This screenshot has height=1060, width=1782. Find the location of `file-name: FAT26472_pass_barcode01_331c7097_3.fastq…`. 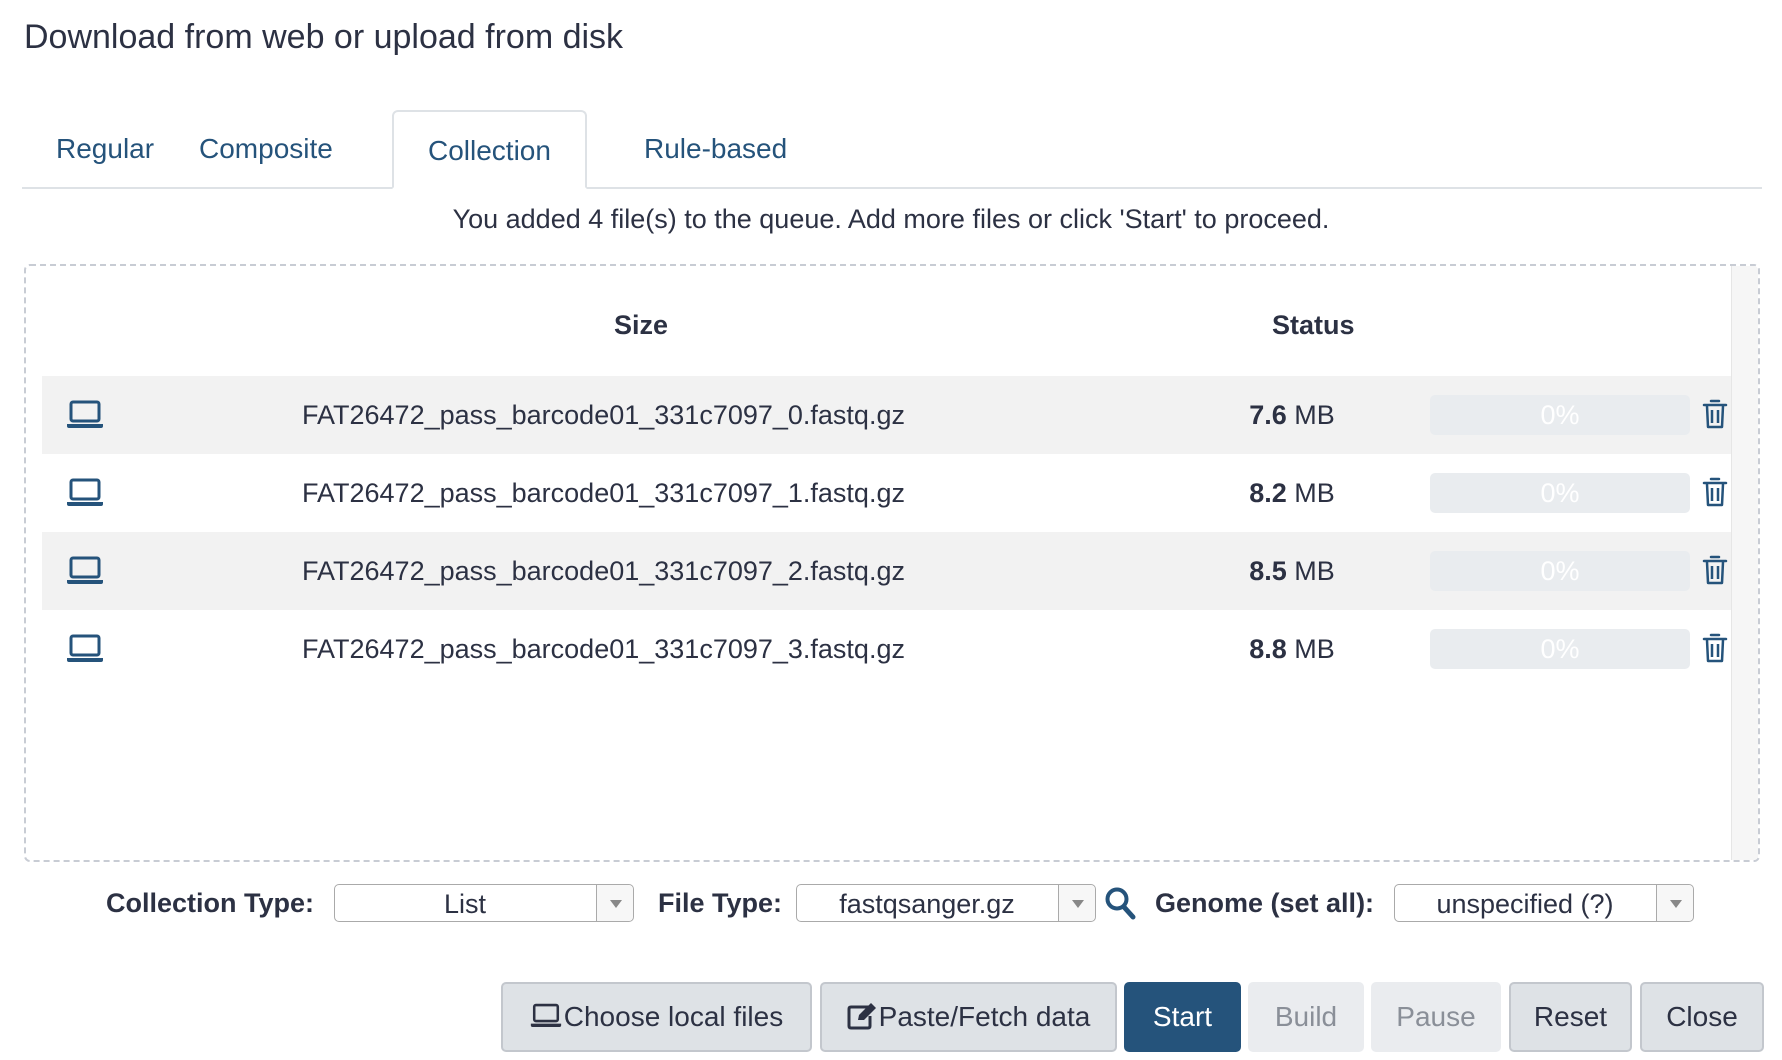

file-name: FAT26472_pass_barcode01_331c7097_3.fastq… is located at coordinates (603, 649).